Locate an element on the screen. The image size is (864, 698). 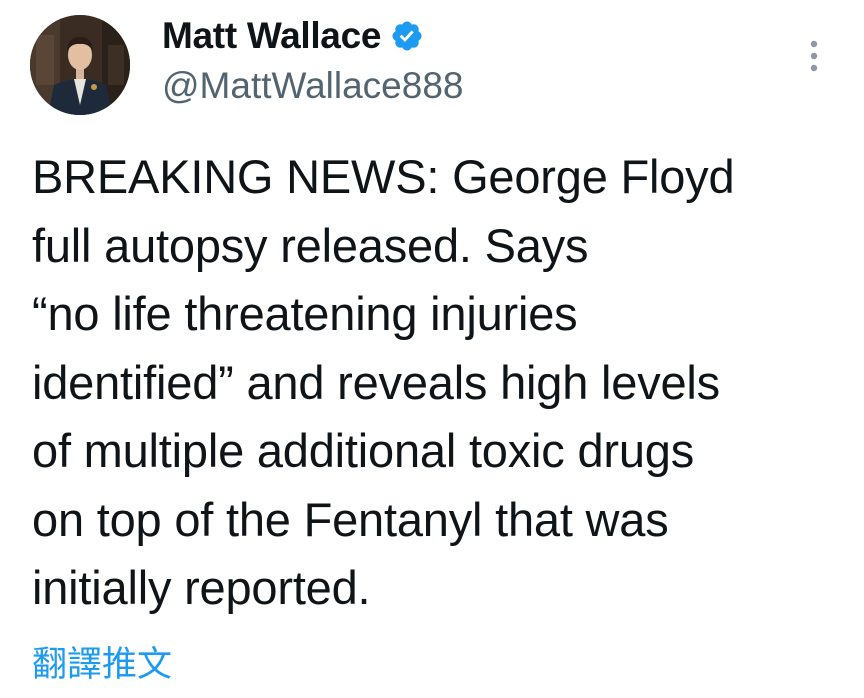
tweet-text-line: of multiple additional toxic drugs is located at coordinates (363, 450).